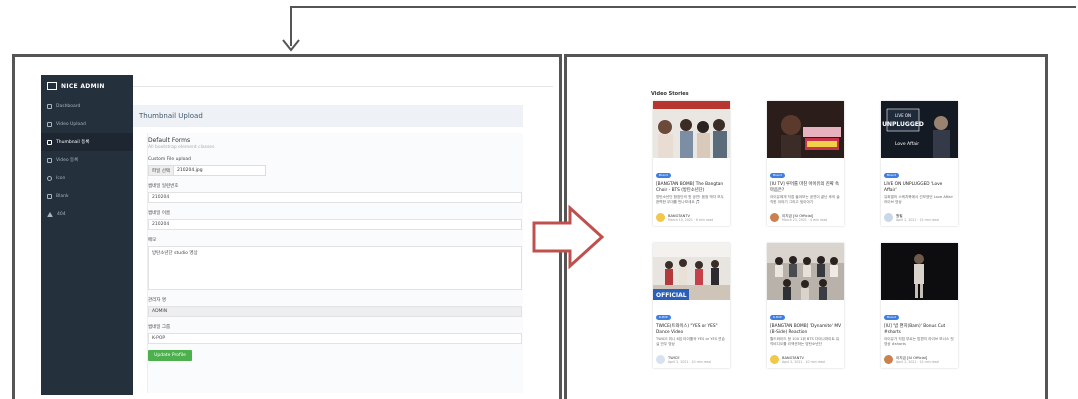 The width and height of the screenshot is (1078, 399). I want to click on connector-line, so click(683, 7).